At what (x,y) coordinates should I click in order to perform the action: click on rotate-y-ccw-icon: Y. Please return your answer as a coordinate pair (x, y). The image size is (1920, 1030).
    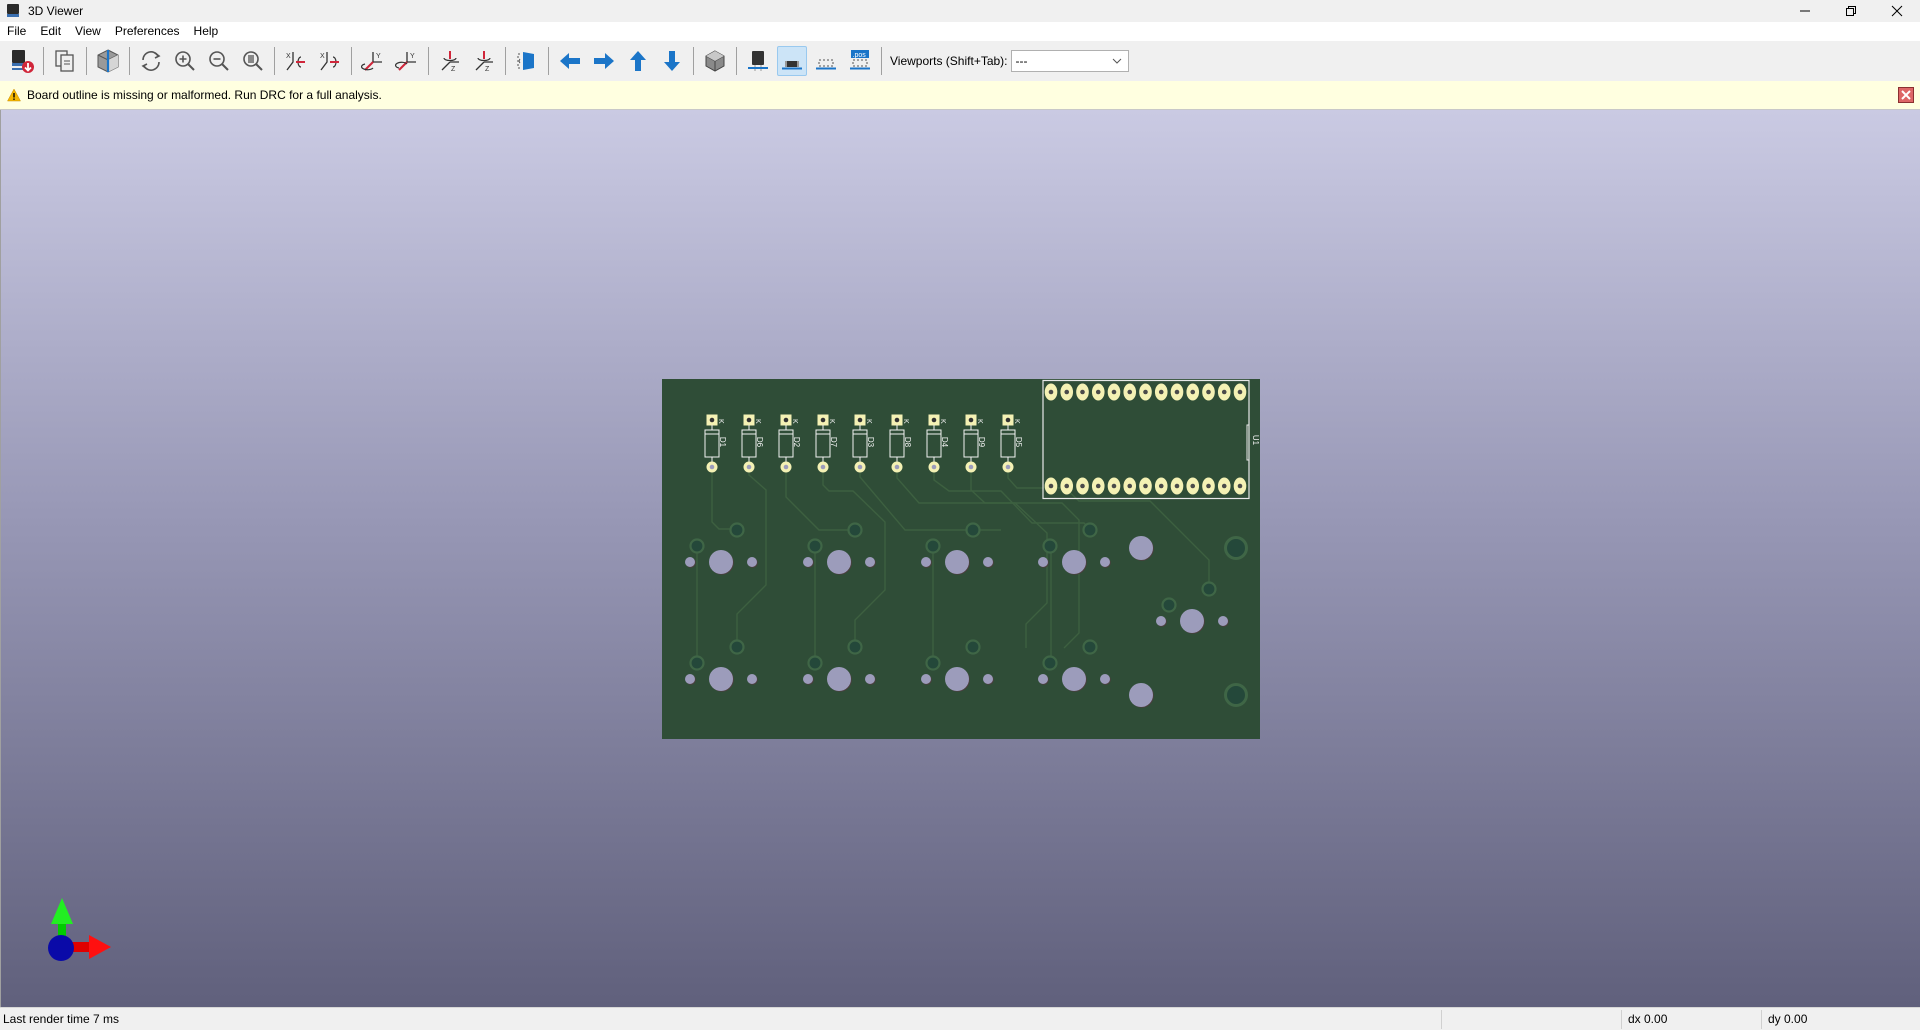
    Looking at the image, I should click on (405, 61).